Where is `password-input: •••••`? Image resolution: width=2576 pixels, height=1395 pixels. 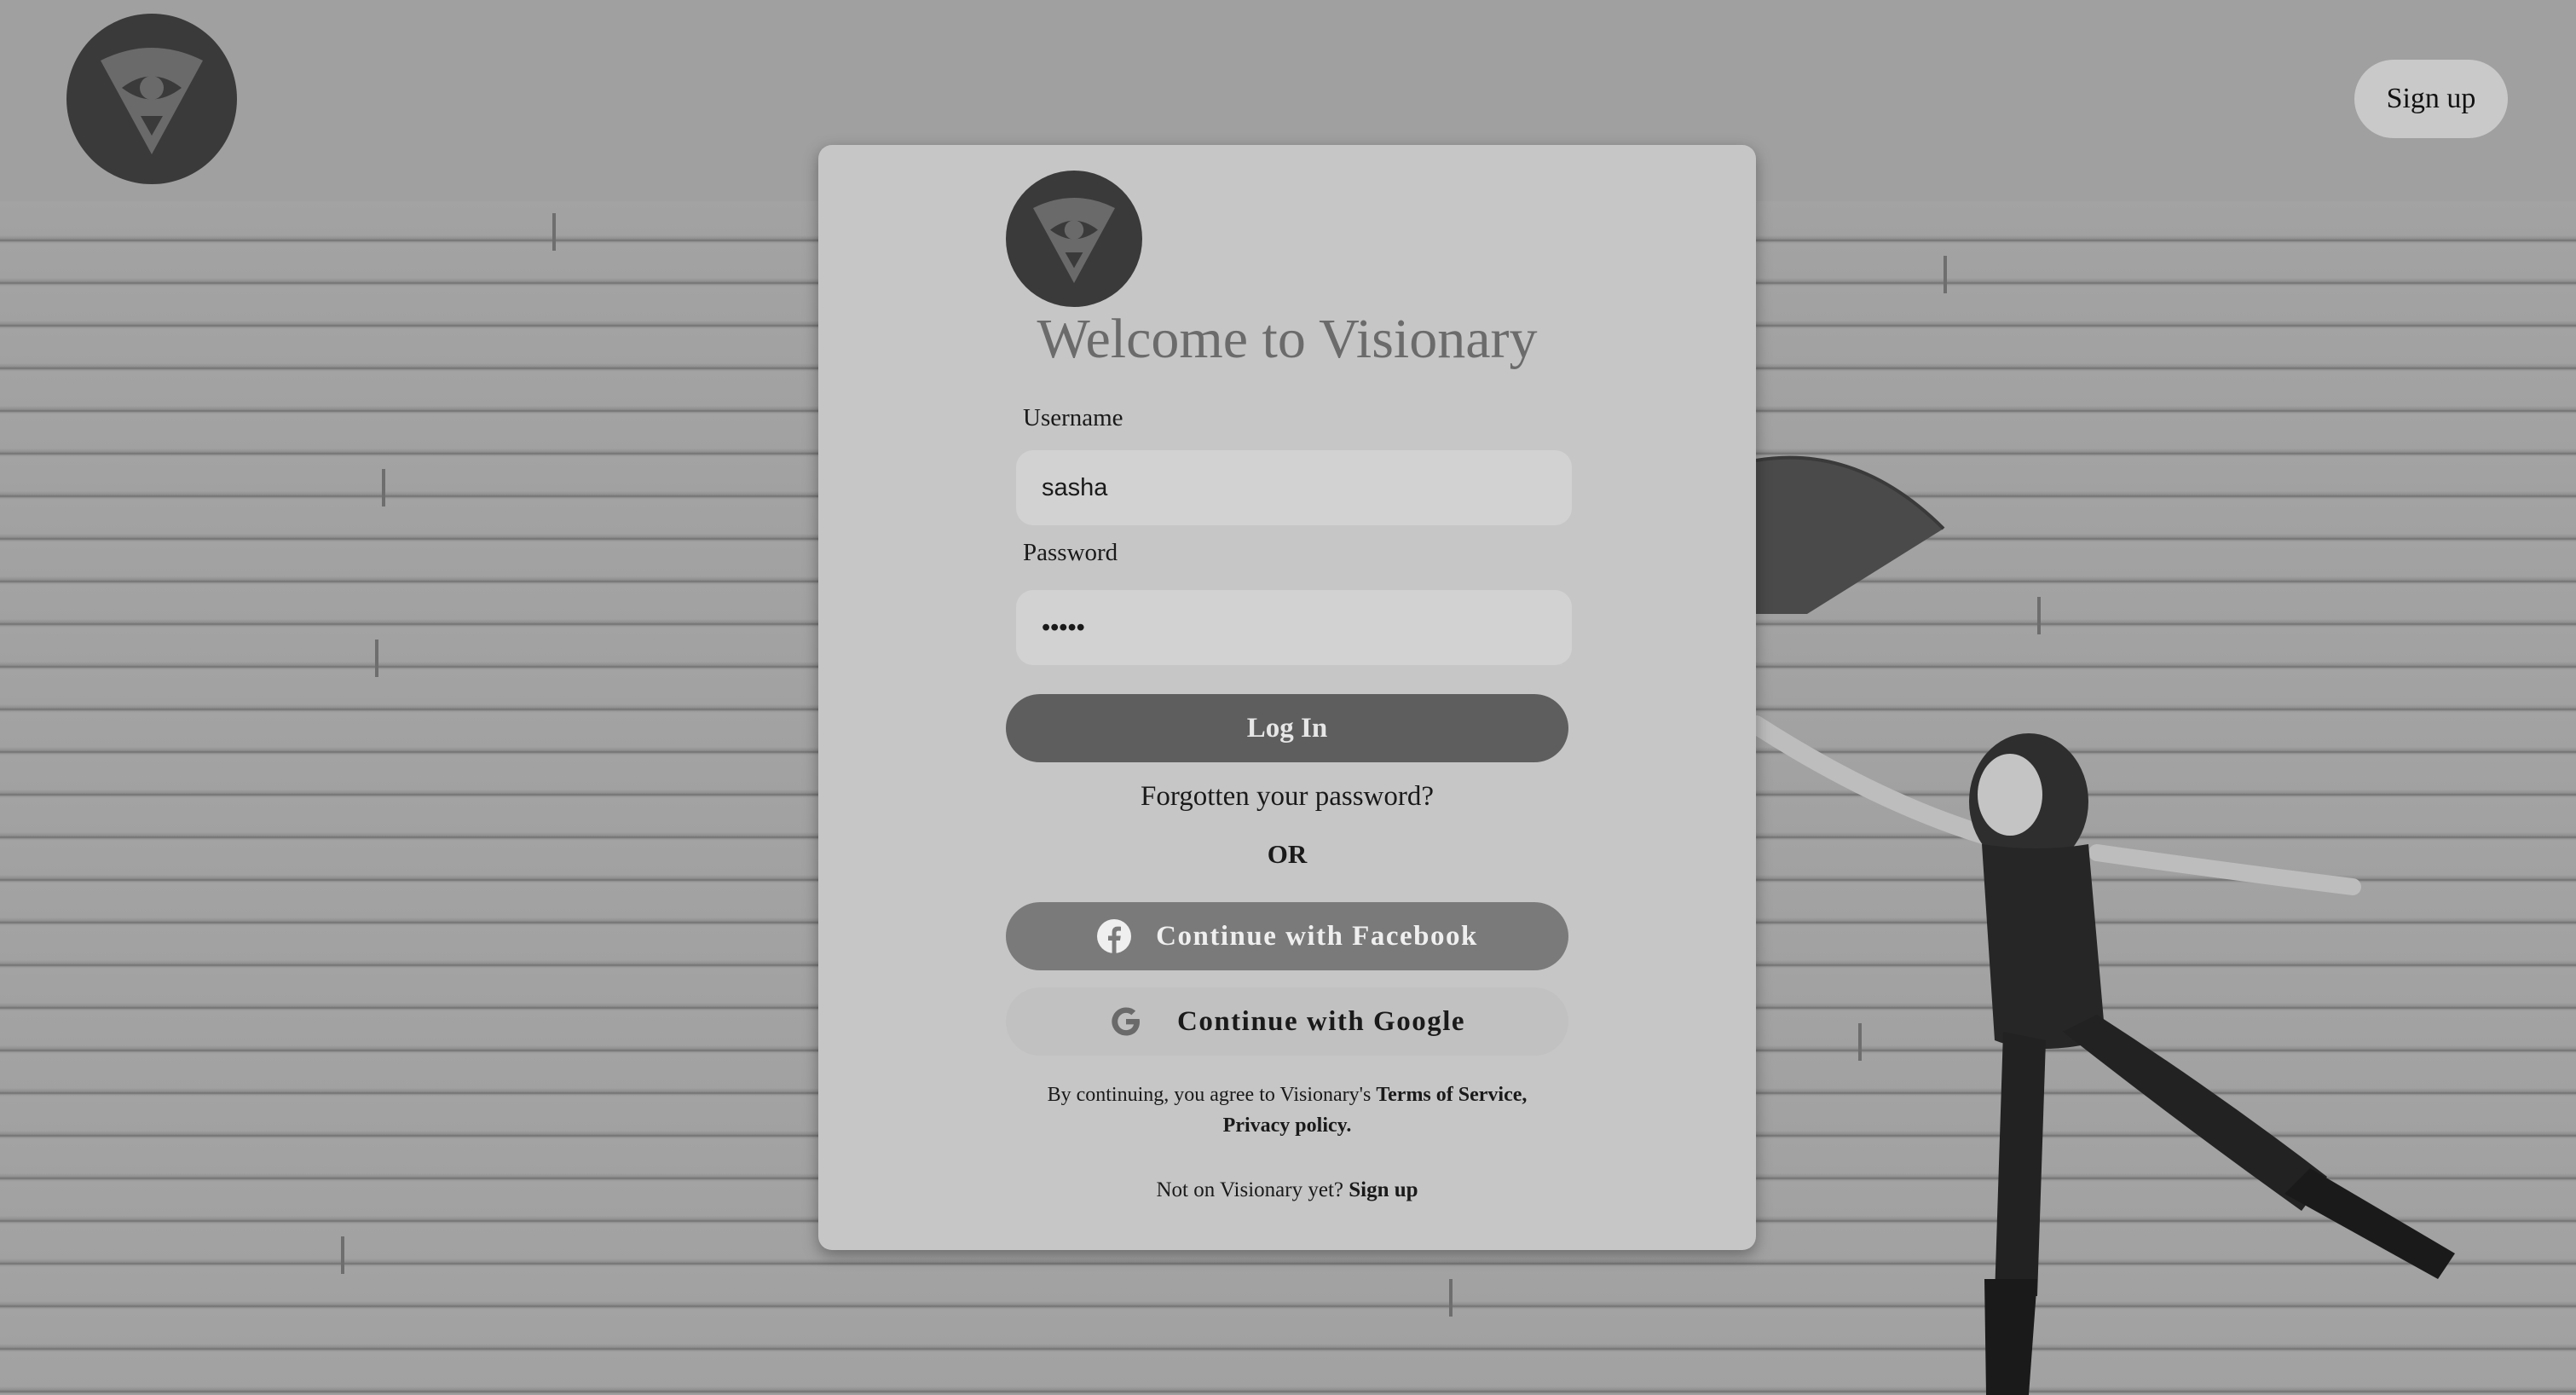 password-input: ••••• is located at coordinates (1294, 628).